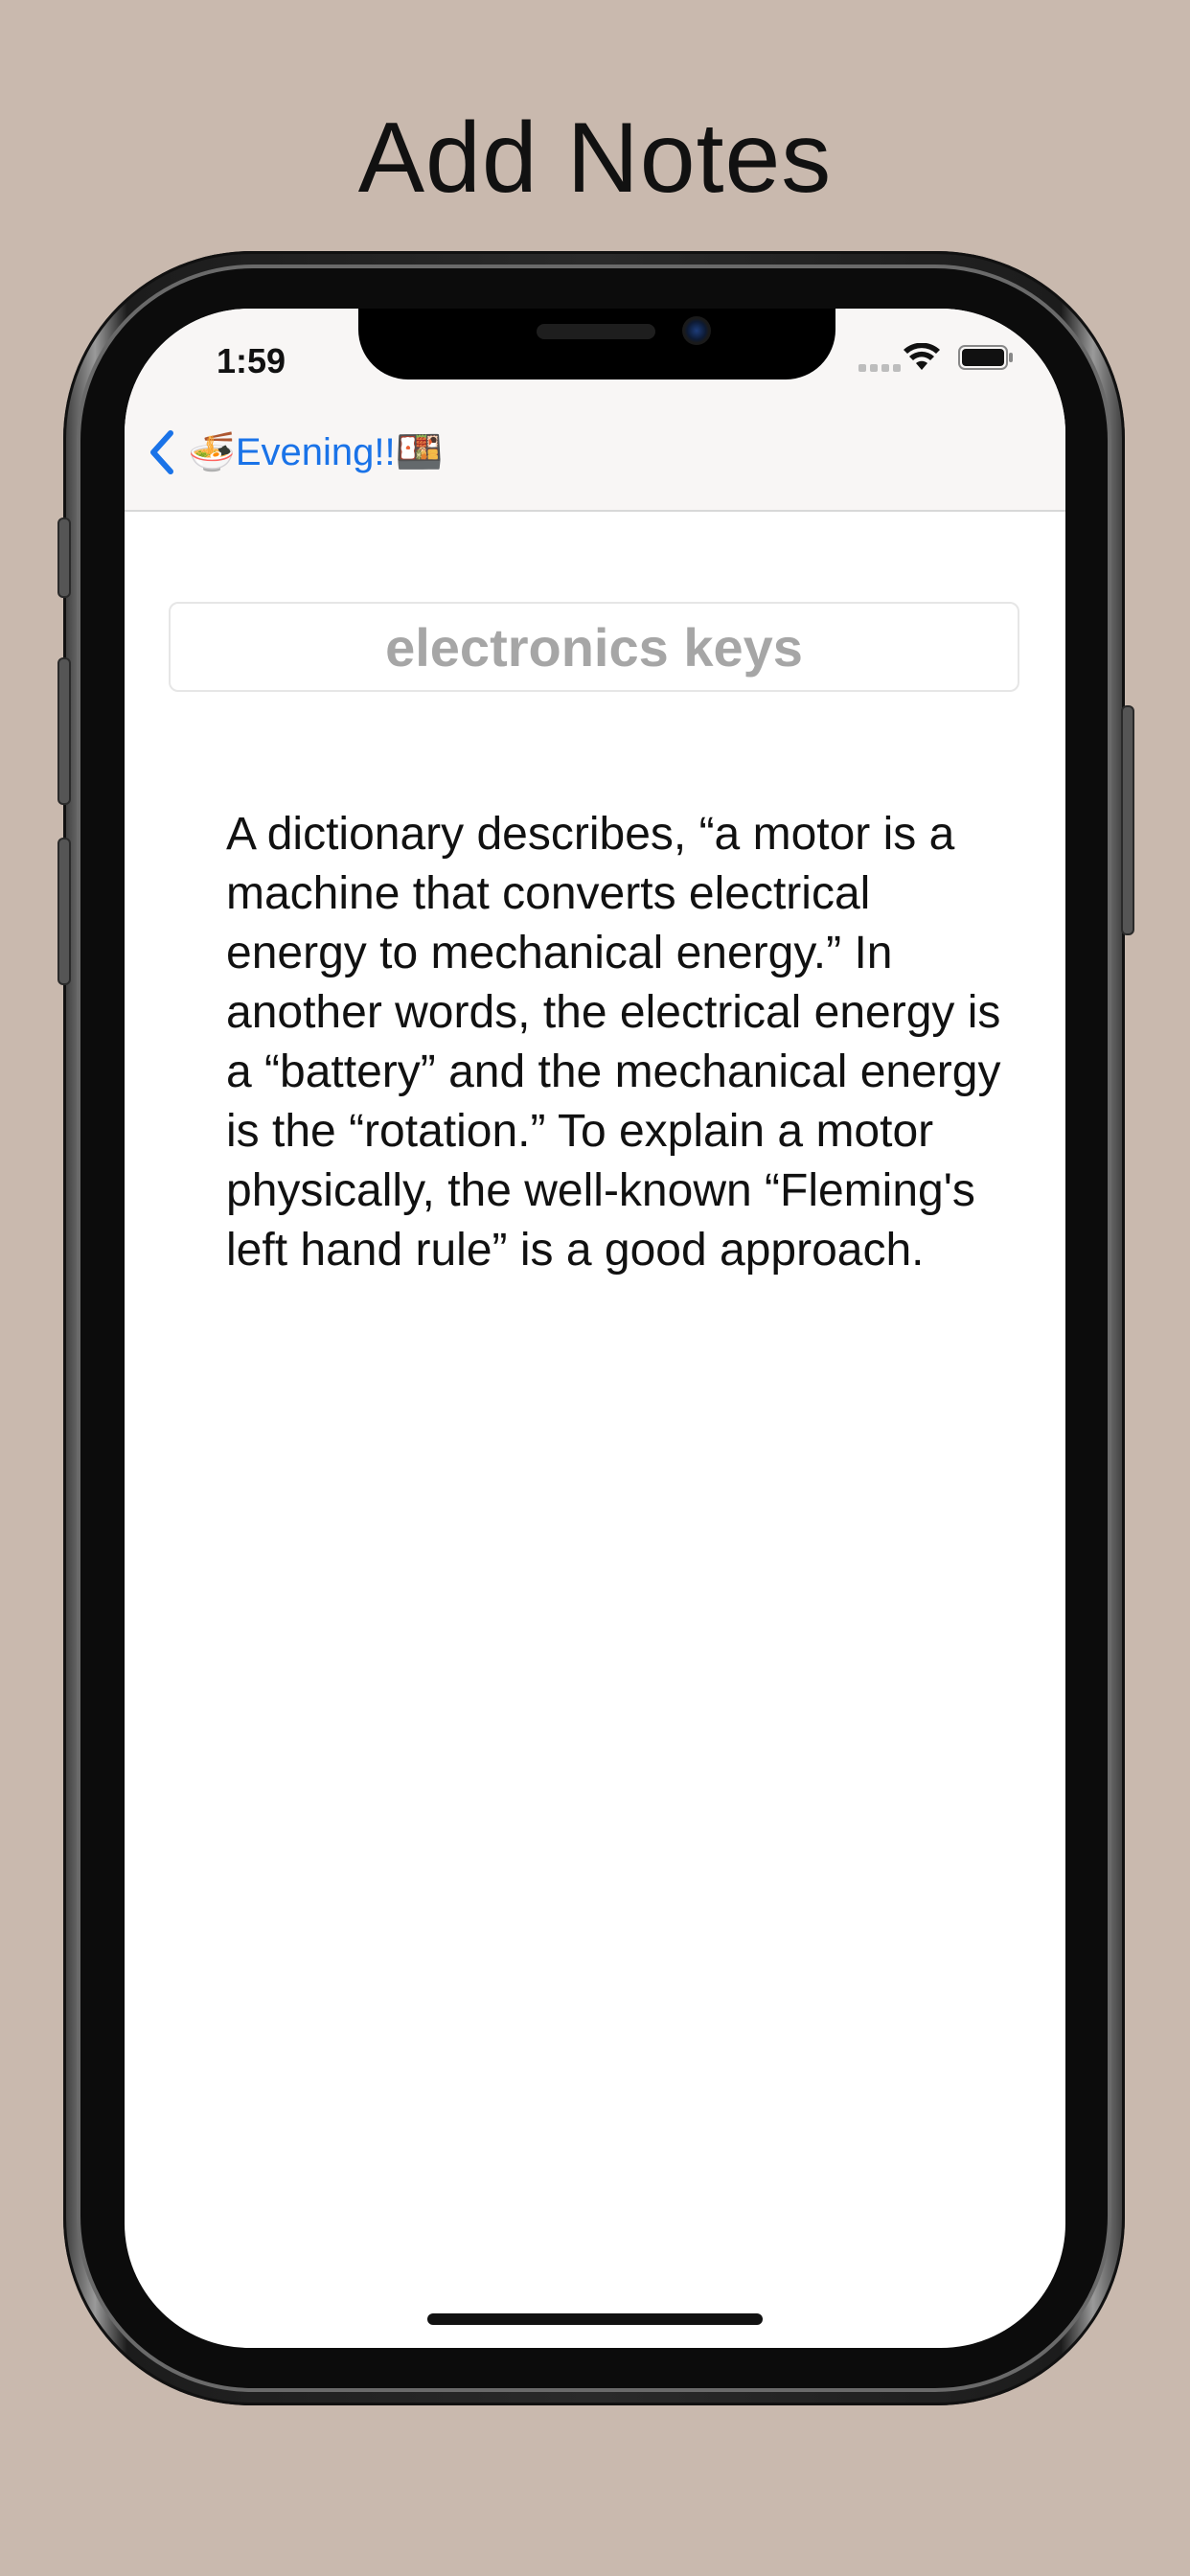 This screenshot has width=1190, height=2576. What do you see at coordinates (64, 731) in the screenshot?
I see `side-button-volume-up` at bounding box center [64, 731].